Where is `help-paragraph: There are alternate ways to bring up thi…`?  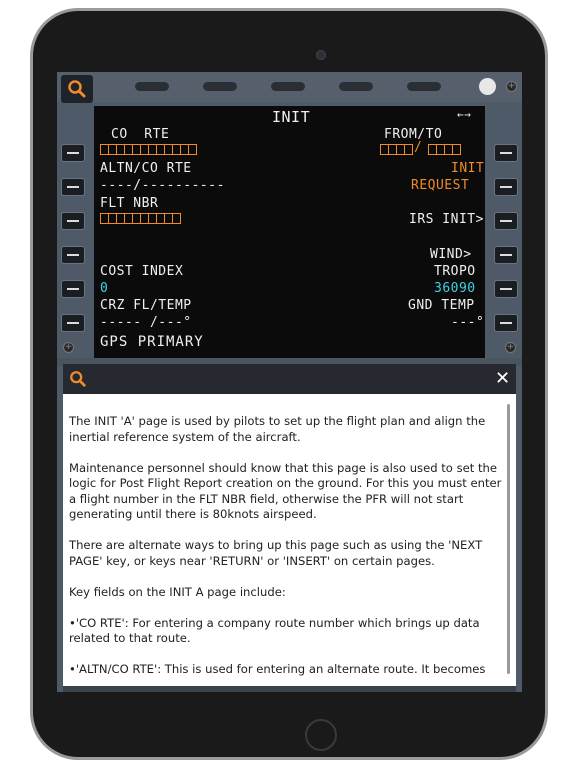 help-paragraph: There are alternate ways to bring up thi… is located at coordinates (276, 553).